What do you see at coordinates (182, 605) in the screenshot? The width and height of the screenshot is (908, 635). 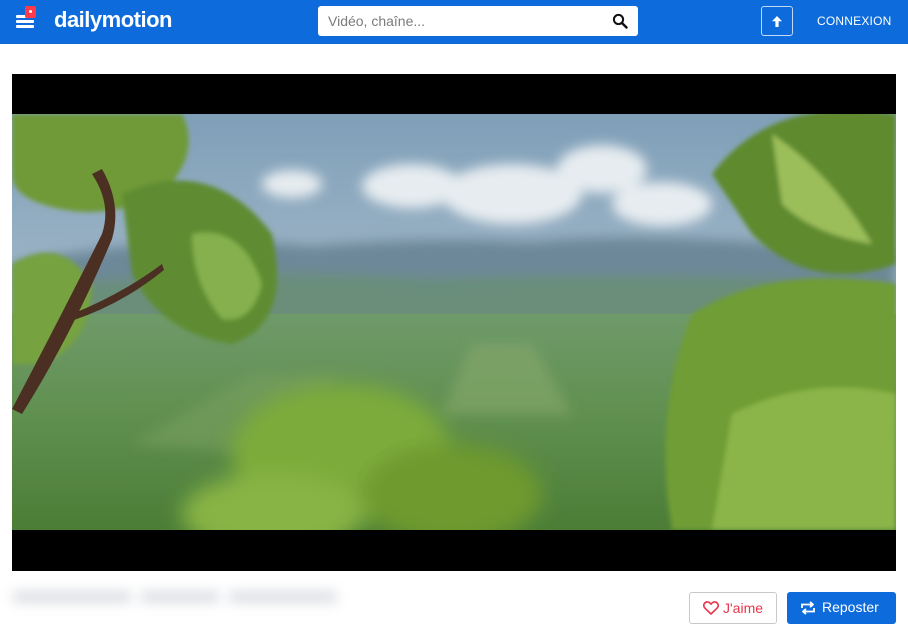 I see `video-title-blurred` at bounding box center [182, 605].